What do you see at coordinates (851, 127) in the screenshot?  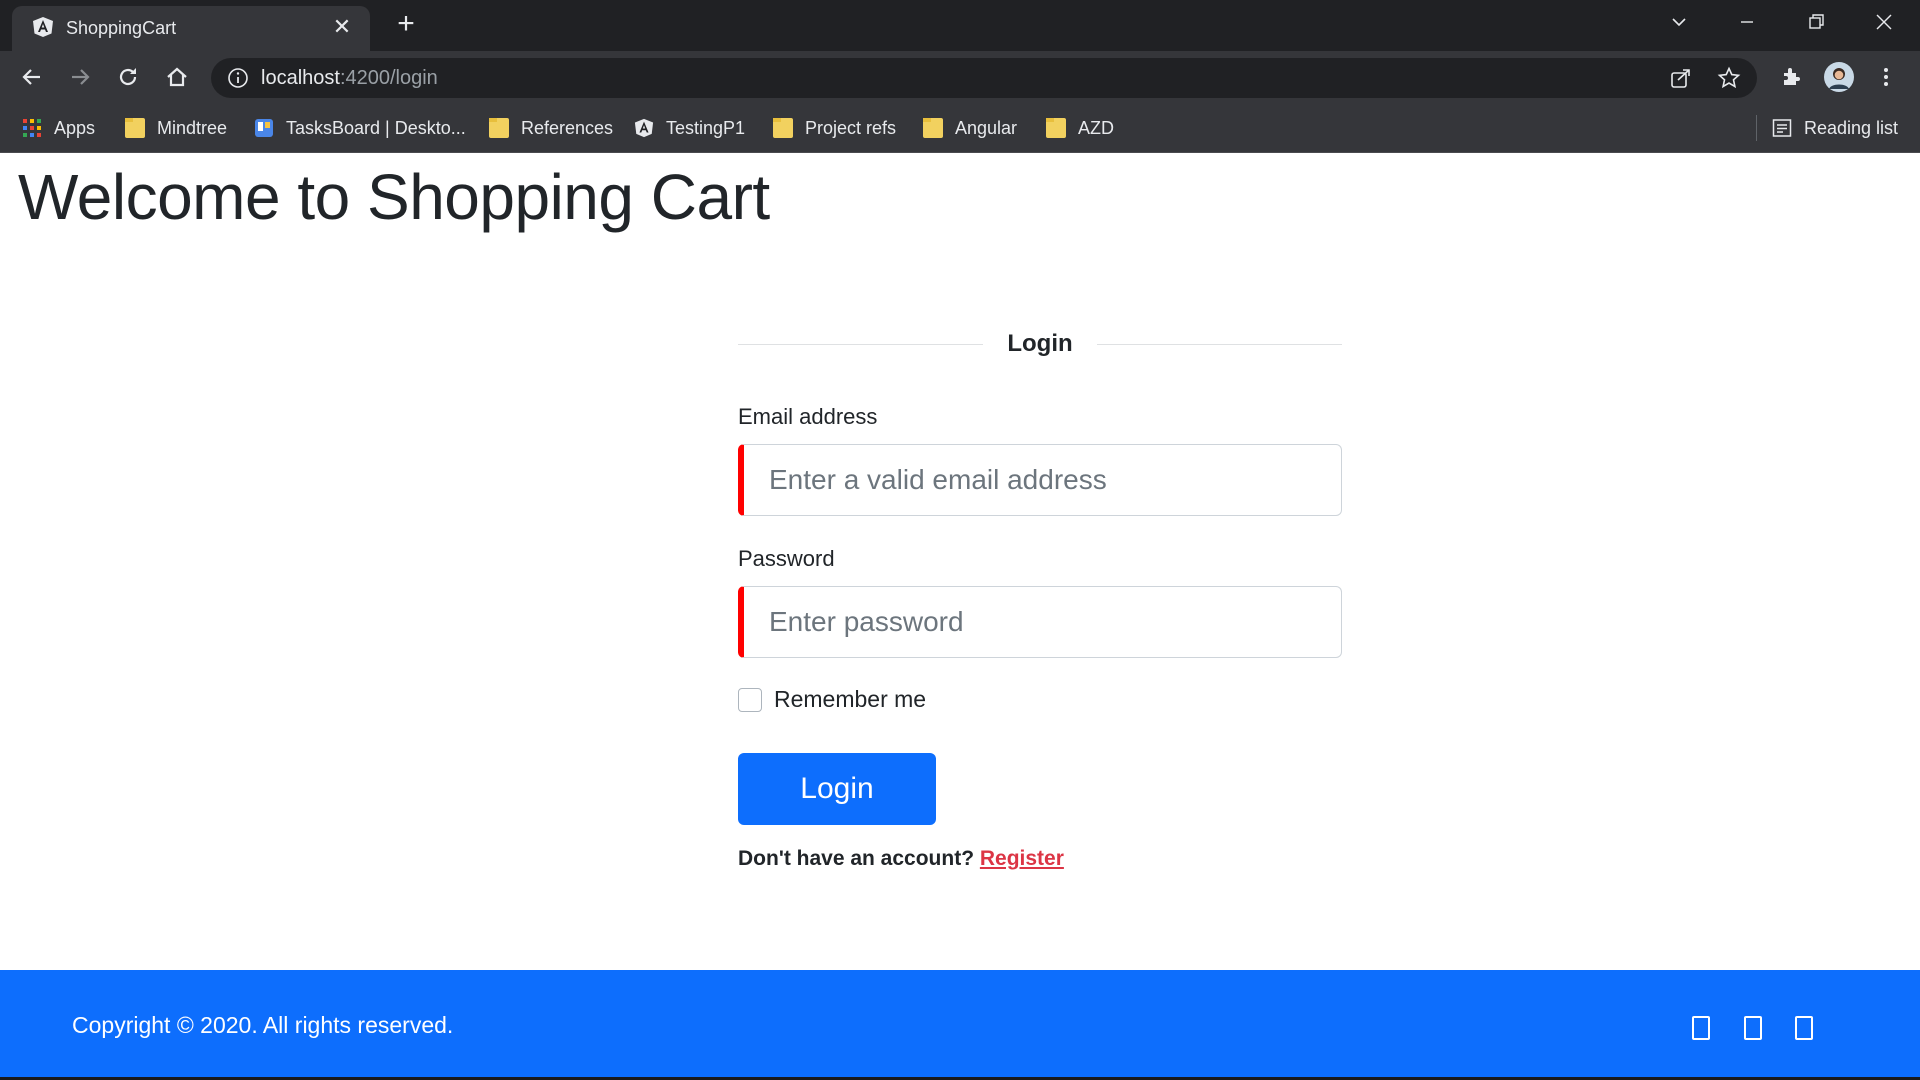 I see `bookmark-label: Project refs` at bounding box center [851, 127].